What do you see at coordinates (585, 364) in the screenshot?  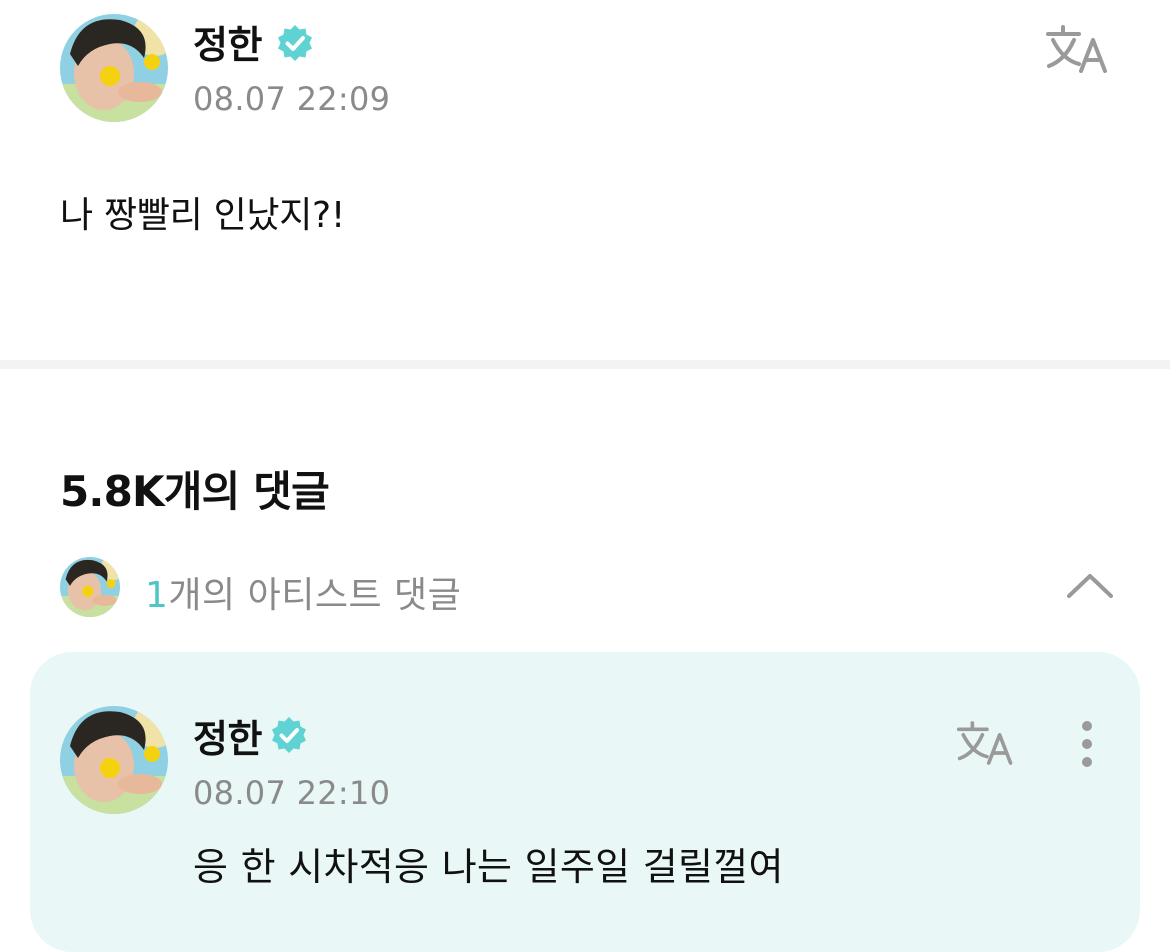 I see `section-divider` at bounding box center [585, 364].